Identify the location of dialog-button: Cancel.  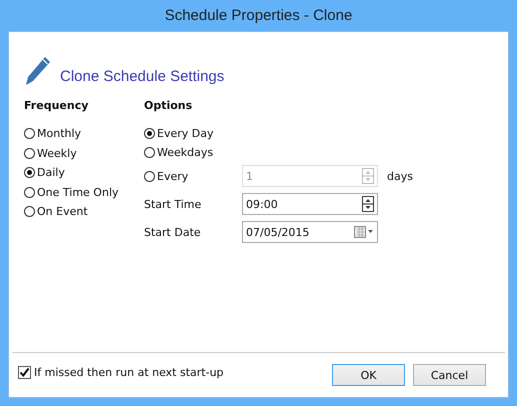
(449, 375).